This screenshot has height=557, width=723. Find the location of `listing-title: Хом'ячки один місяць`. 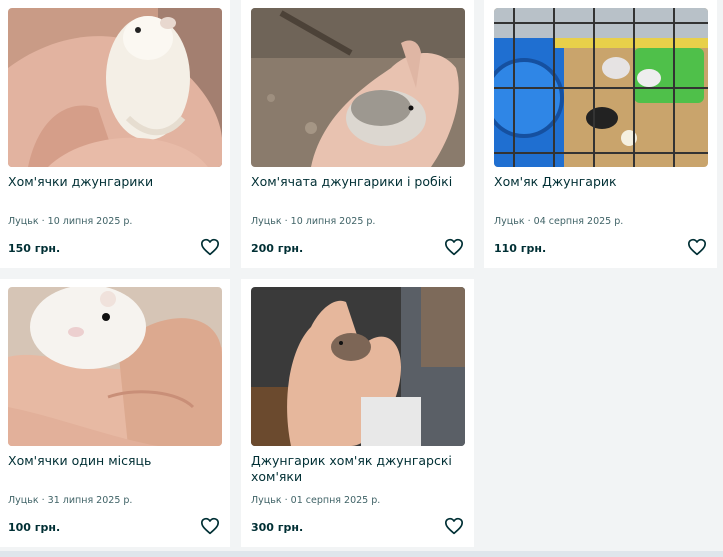

listing-title: Хом'ячки один місяць is located at coordinates (115, 461).